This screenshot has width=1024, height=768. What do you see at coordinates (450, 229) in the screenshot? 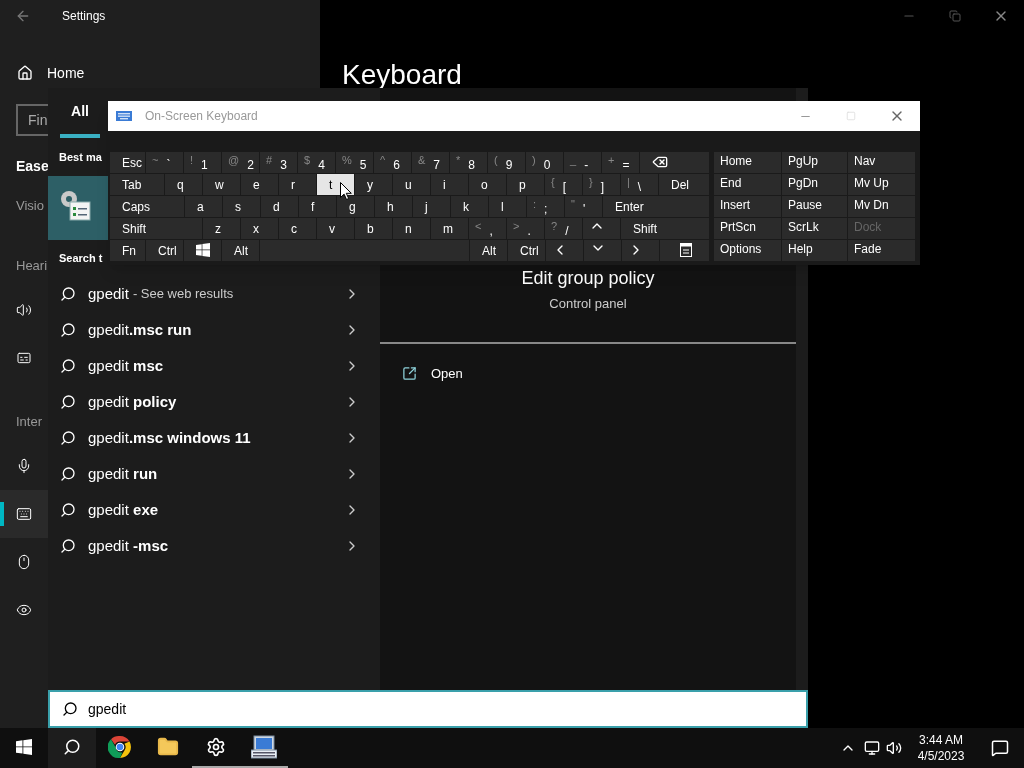
I see `key: m` at bounding box center [450, 229].